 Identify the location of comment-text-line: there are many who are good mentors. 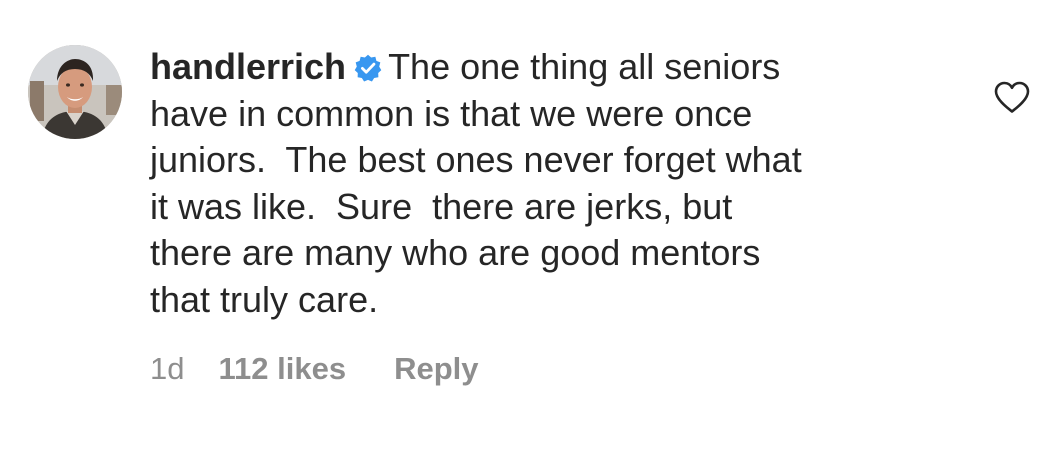
(455, 253).